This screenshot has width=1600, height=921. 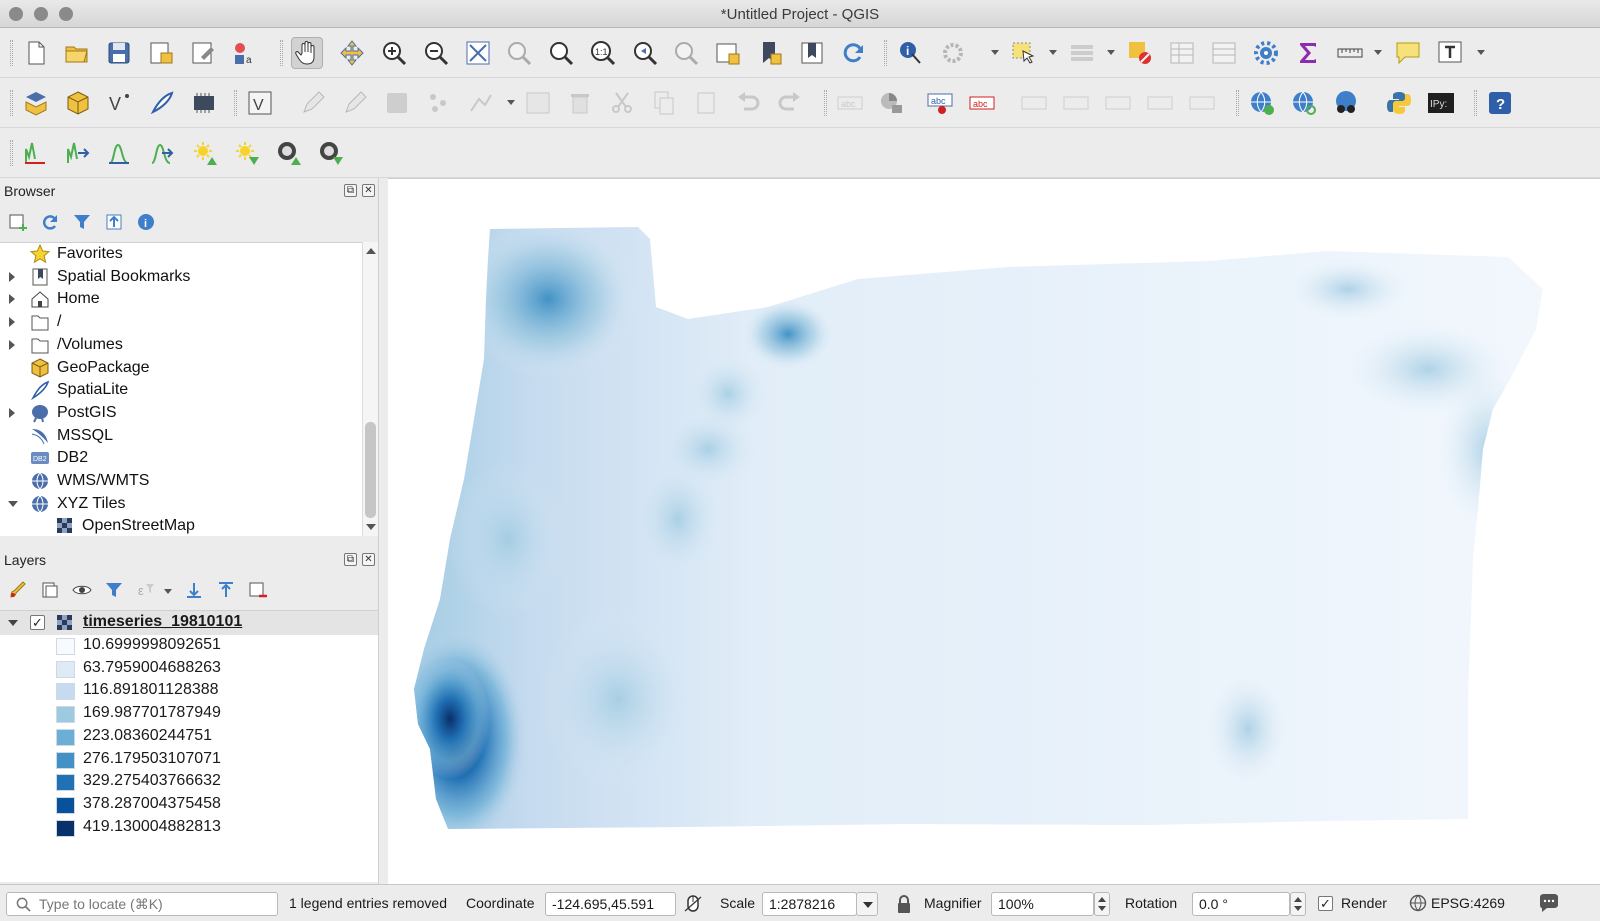 I want to click on add-wms-layer-button, so click(x=1262, y=103).